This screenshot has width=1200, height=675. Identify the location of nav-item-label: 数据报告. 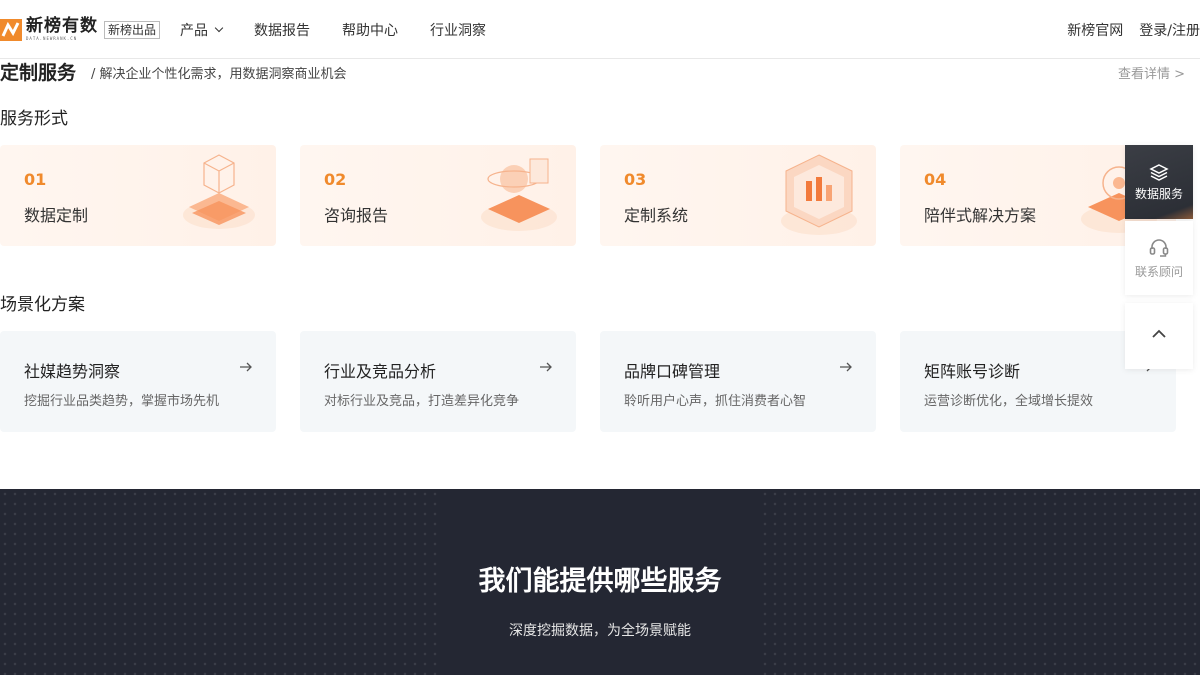
(282, 31).